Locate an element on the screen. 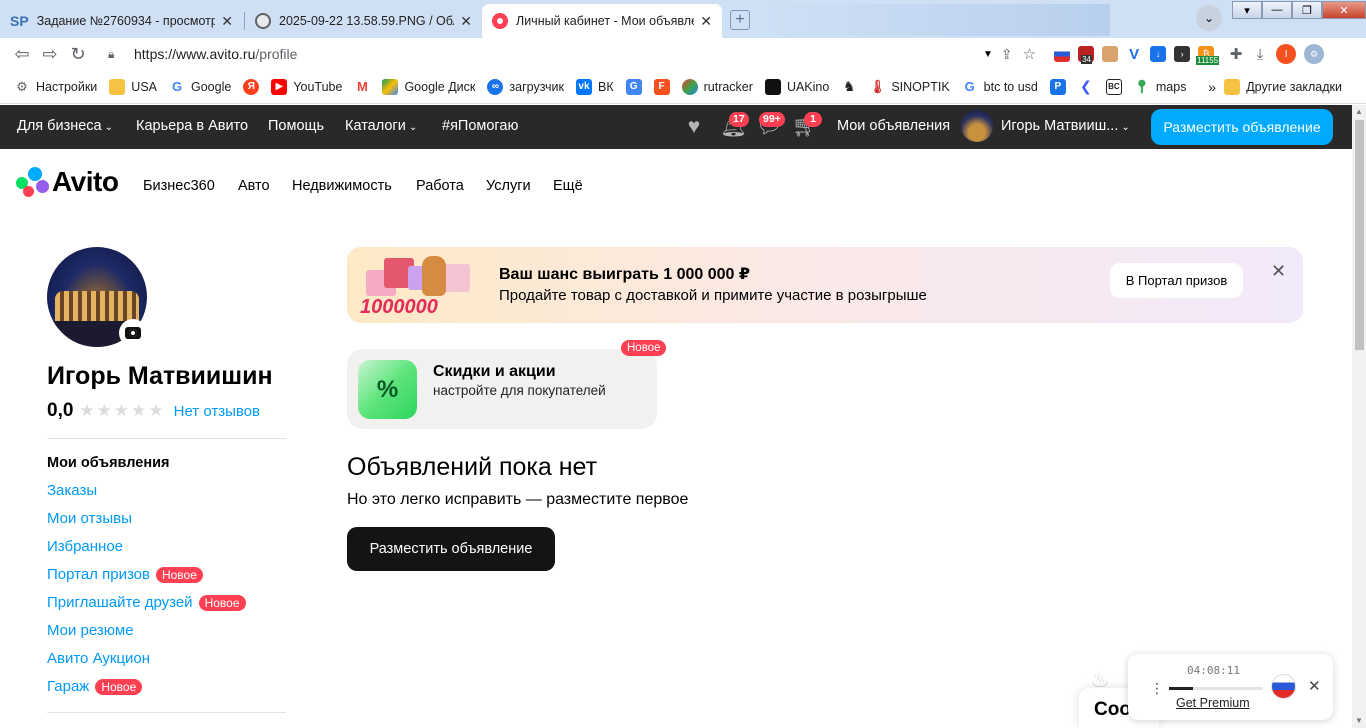 The height and width of the screenshot is (728, 1366). bookmark-arrow: ❮ is located at coordinates (1086, 86).